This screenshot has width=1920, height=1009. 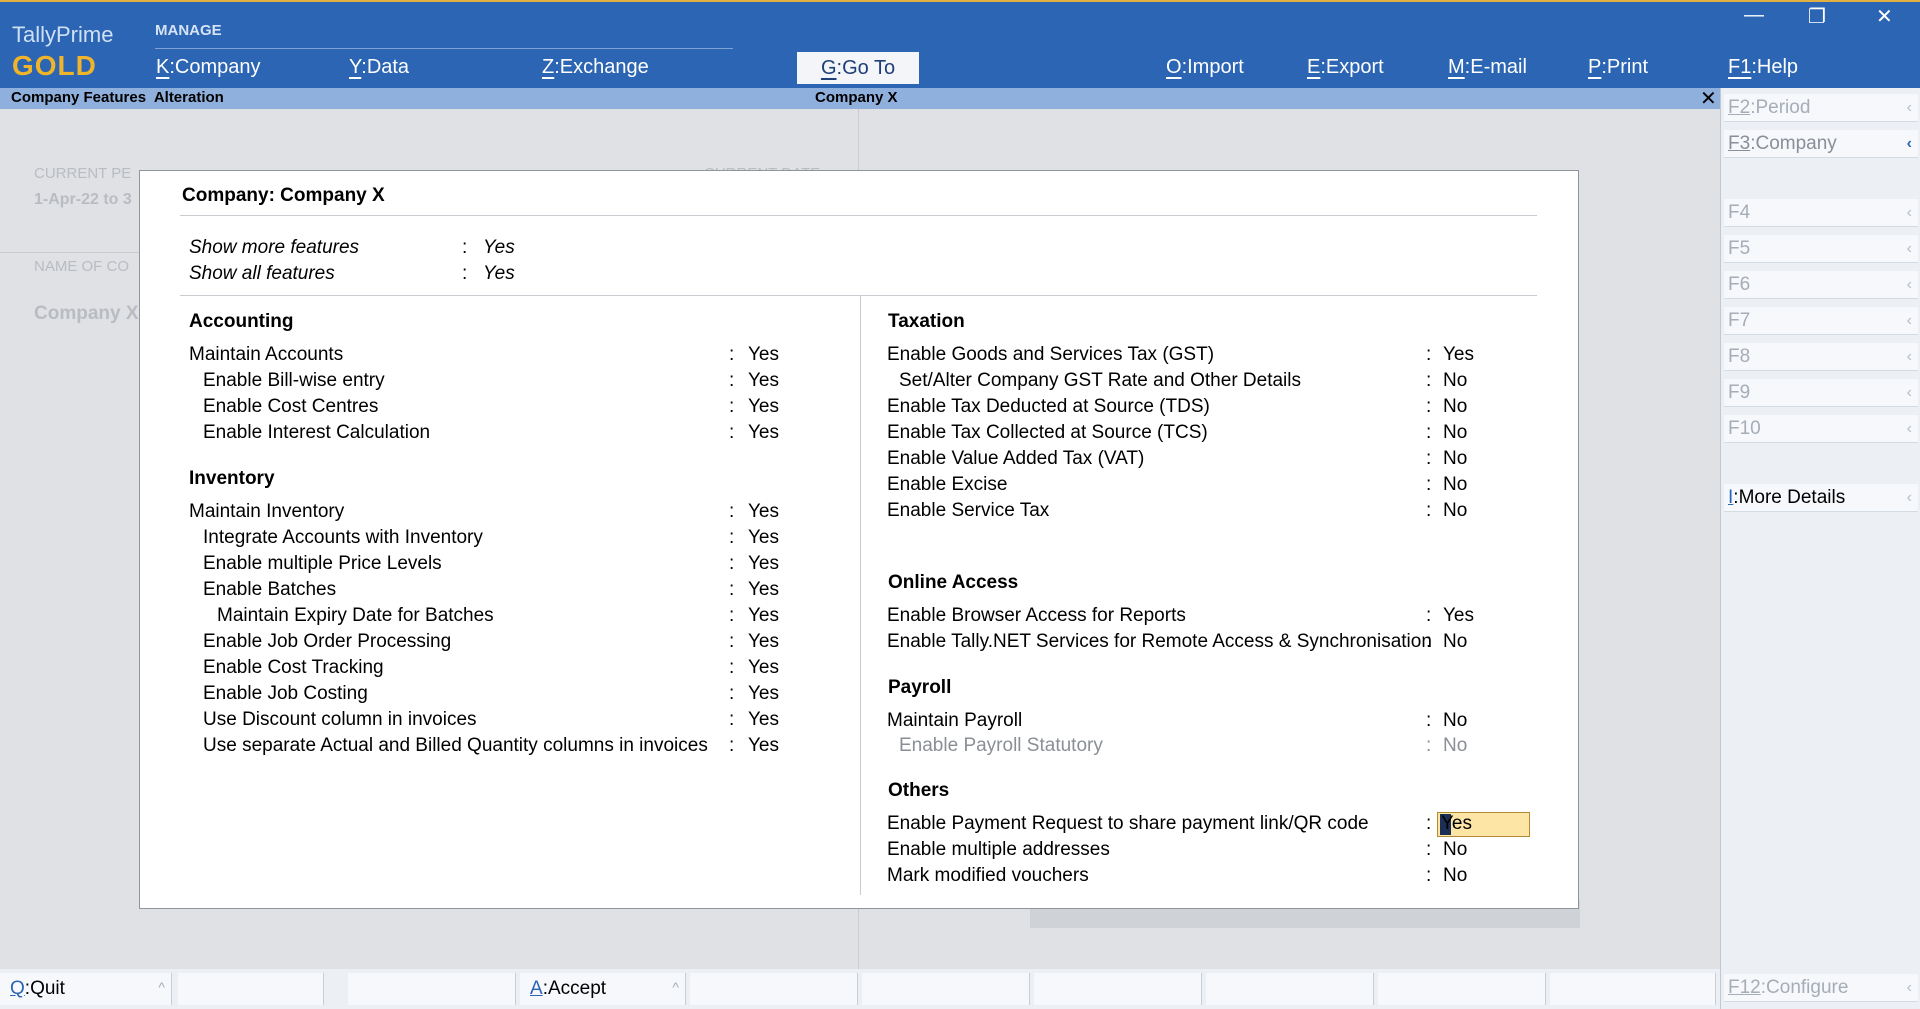 I want to click on manage-label: MANAGE, so click(x=188, y=30).